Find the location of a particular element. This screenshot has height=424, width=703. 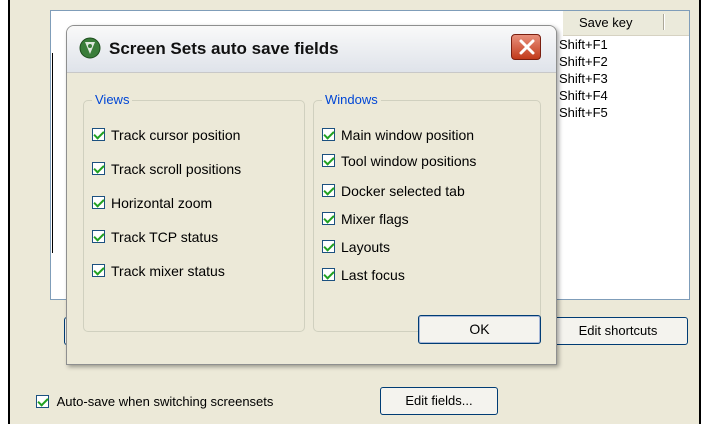

checkbox-main-window-position: Main window position is located at coordinates (398, 134).